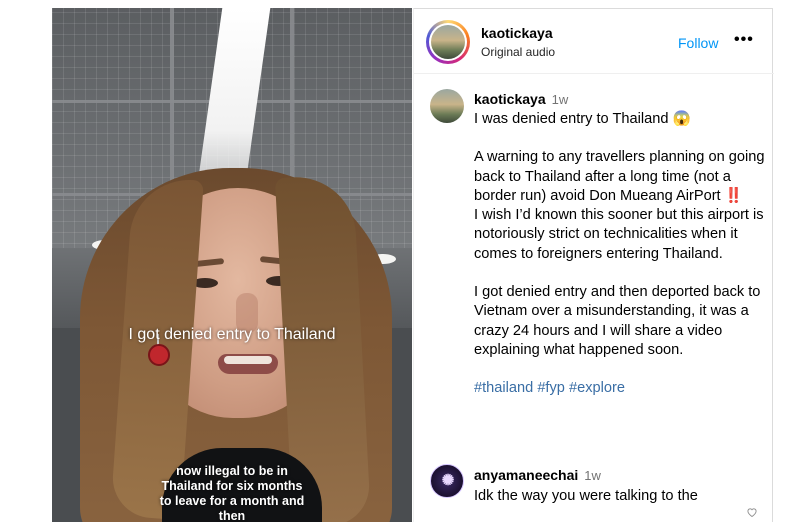 The height and width of the screenshot is (522, 800). What do you see at coordinates (594, 41) in the screenshot?
I see `post-header: kaotickaya Original audio Follow •••` at bounding box center [594, 41].